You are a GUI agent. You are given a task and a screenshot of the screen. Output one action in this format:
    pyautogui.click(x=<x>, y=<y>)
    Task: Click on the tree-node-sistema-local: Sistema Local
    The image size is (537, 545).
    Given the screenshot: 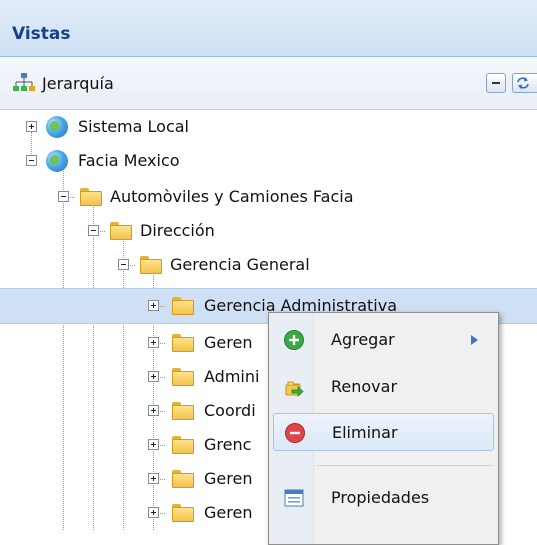 What is the action you would take?
    pyautogui.click(x=268, y=127)
    